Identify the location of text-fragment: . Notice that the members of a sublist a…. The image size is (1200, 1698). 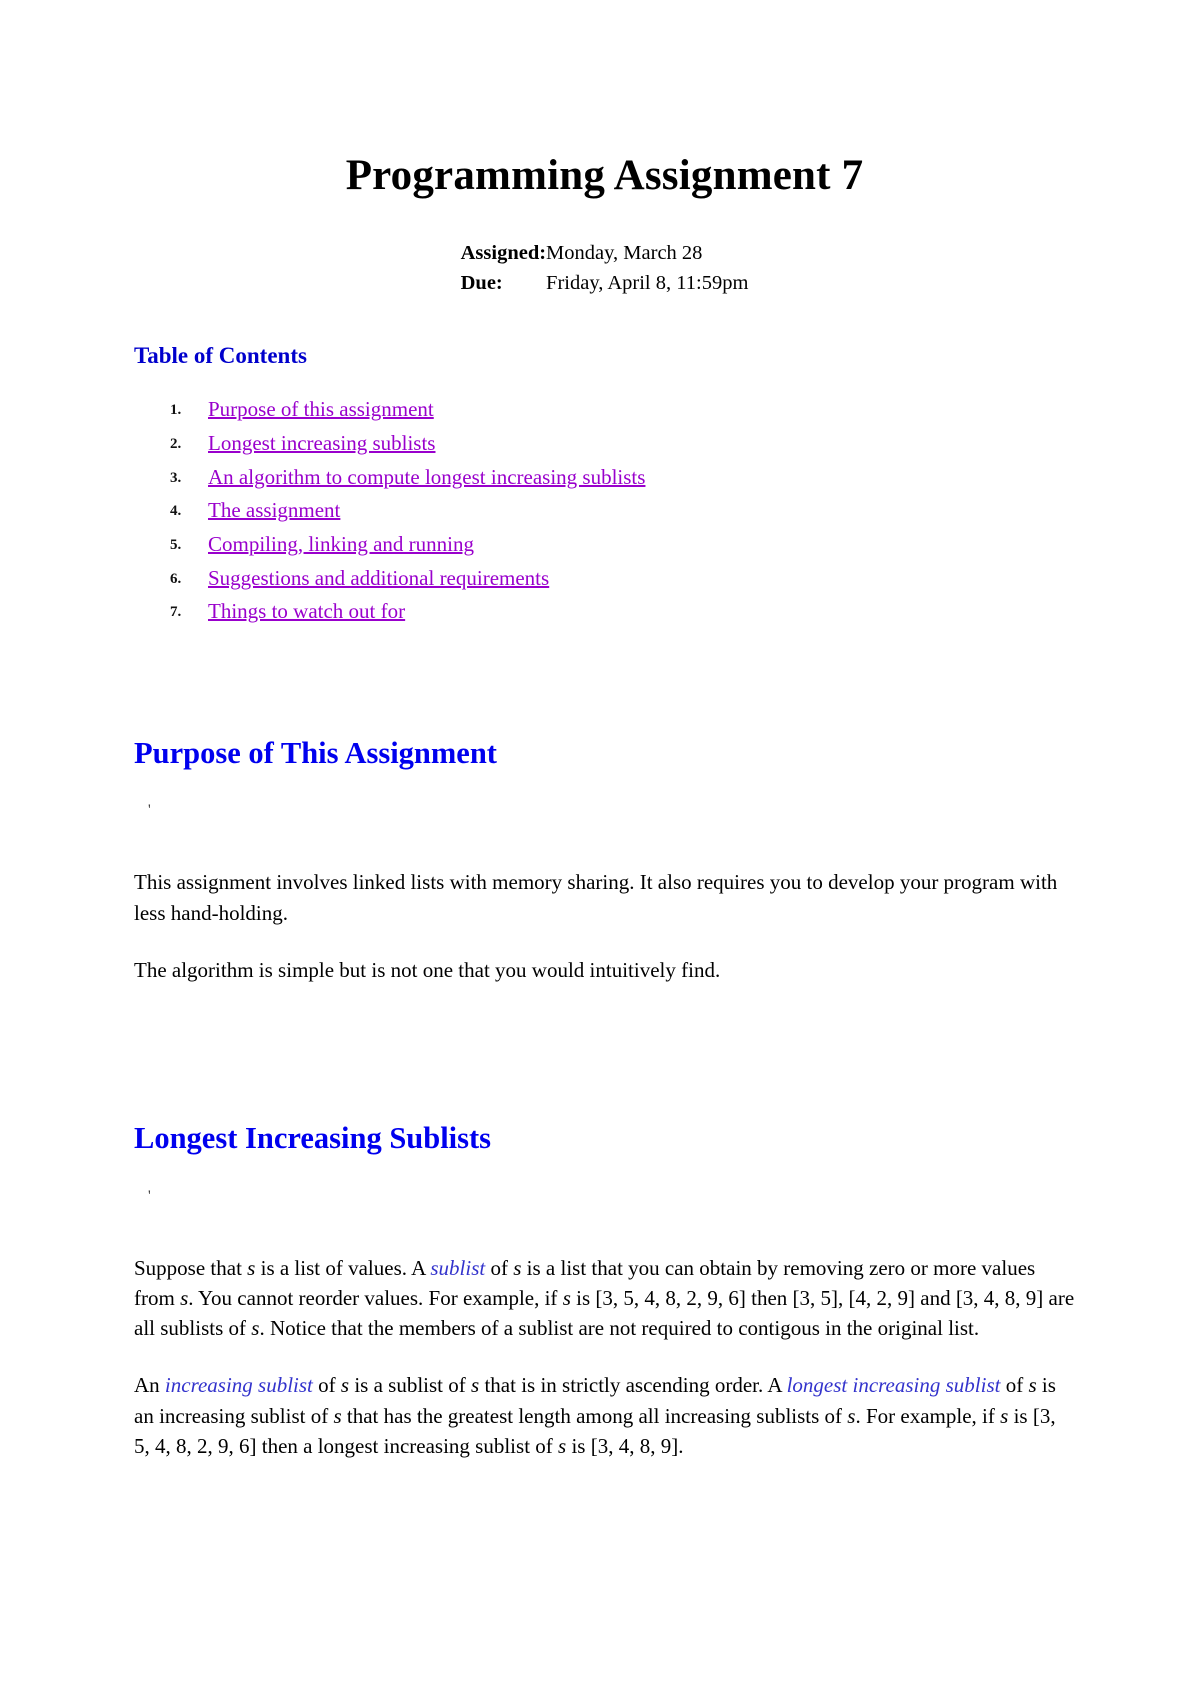
(619, 1328).